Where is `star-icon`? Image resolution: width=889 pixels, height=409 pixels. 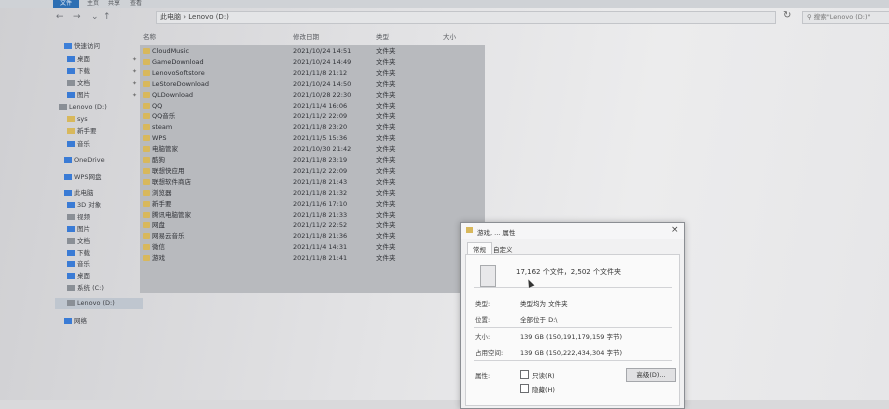 star-icon is located at coordinates (68, 46).